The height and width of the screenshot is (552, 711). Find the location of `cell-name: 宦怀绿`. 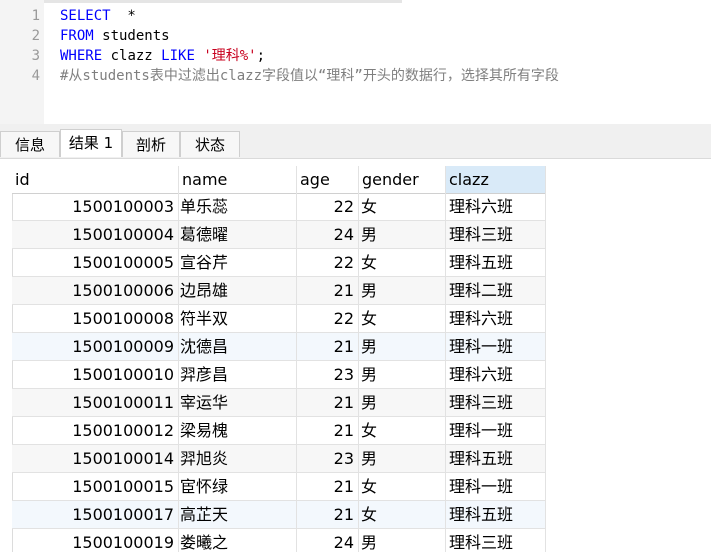

cell-name: 宦怀绿 is located at coordinates (238, 487).